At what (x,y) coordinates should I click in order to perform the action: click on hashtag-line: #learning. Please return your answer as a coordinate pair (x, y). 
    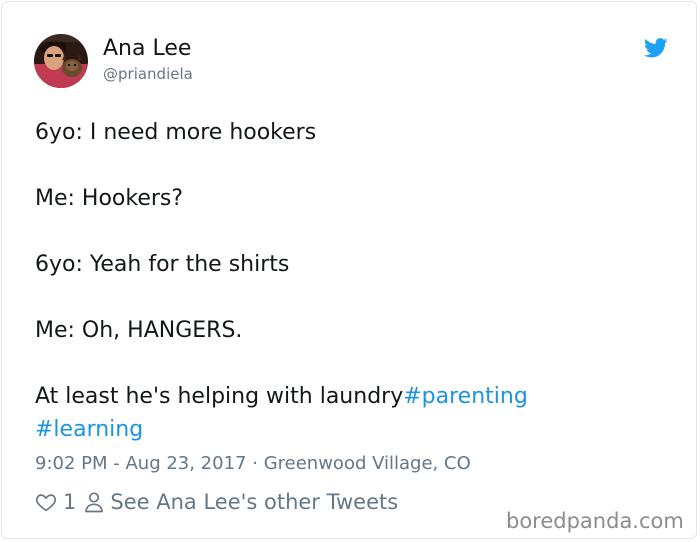
    Looking at the image, I should click on (335, 429).